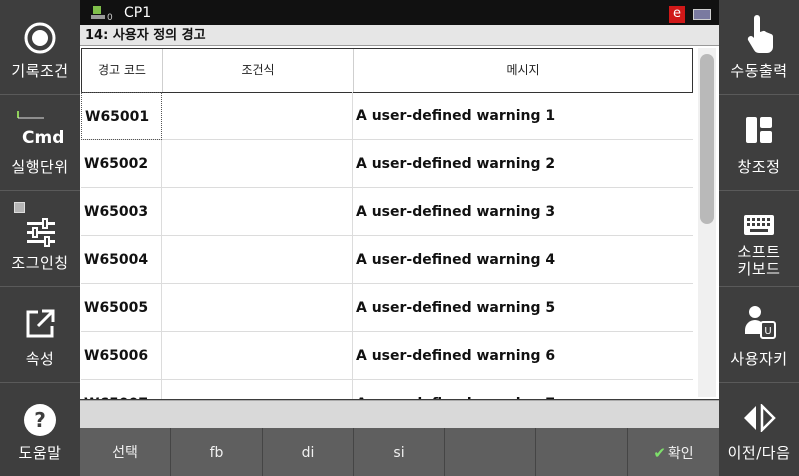 The width and height of the screenshot is (799, 476). Describe the element at coordinates (40, 453) in the screenshot. I see `help-label: 도움말` at that location.